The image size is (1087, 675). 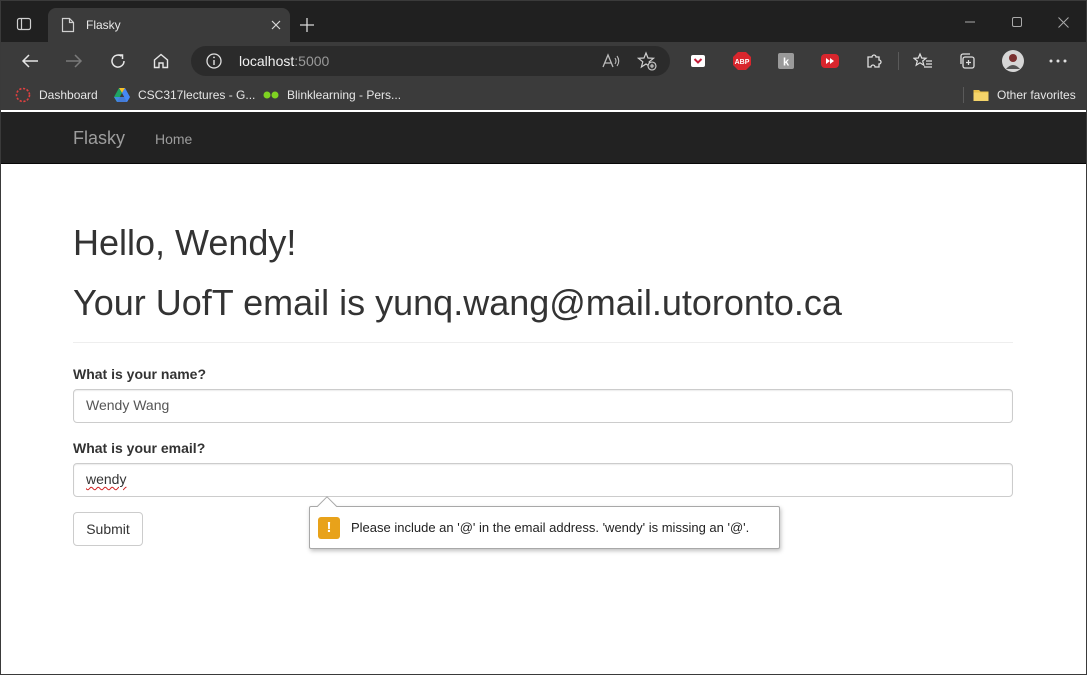 I want to click on tooltip-arrow, so click(x=327, y=506).